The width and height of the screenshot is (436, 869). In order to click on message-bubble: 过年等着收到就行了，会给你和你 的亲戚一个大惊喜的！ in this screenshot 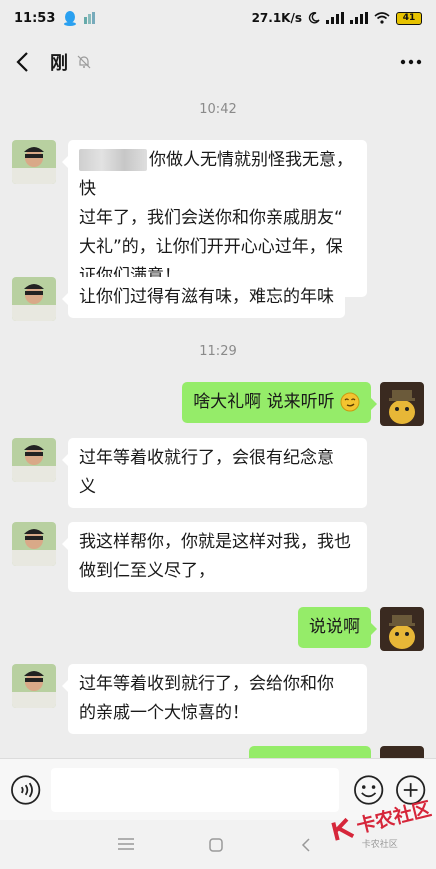, I will do `click(214, 699)`.